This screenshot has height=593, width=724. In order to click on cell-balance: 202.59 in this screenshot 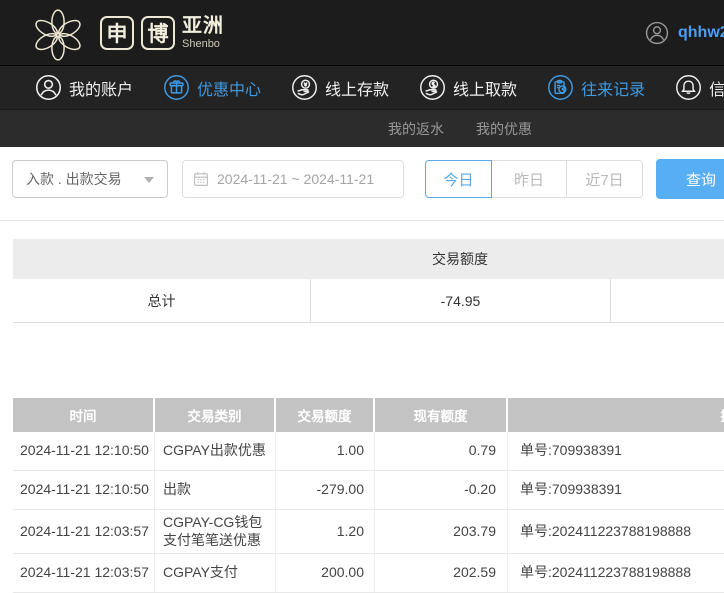, I will do `click(441, 573)`.